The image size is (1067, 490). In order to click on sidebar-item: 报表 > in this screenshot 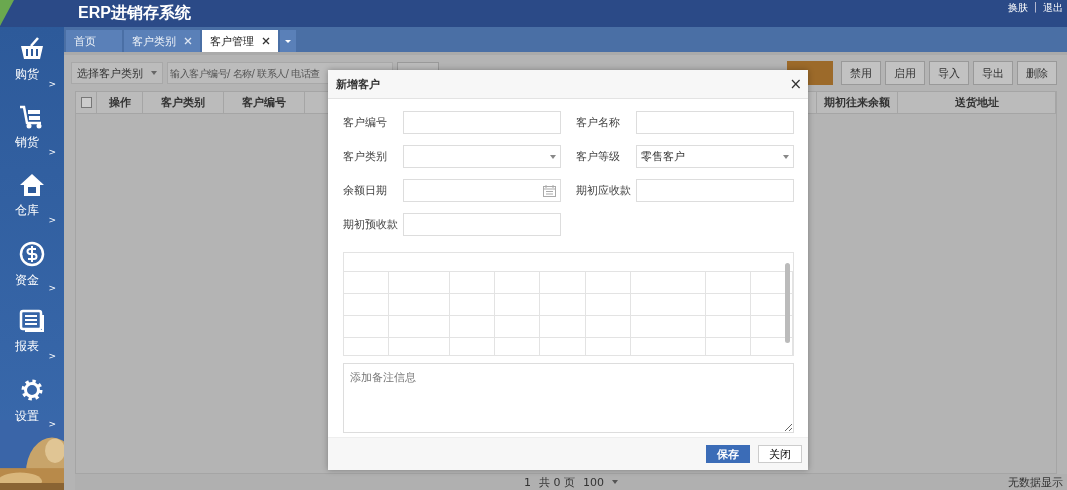, I will do `click(32, 341)`.